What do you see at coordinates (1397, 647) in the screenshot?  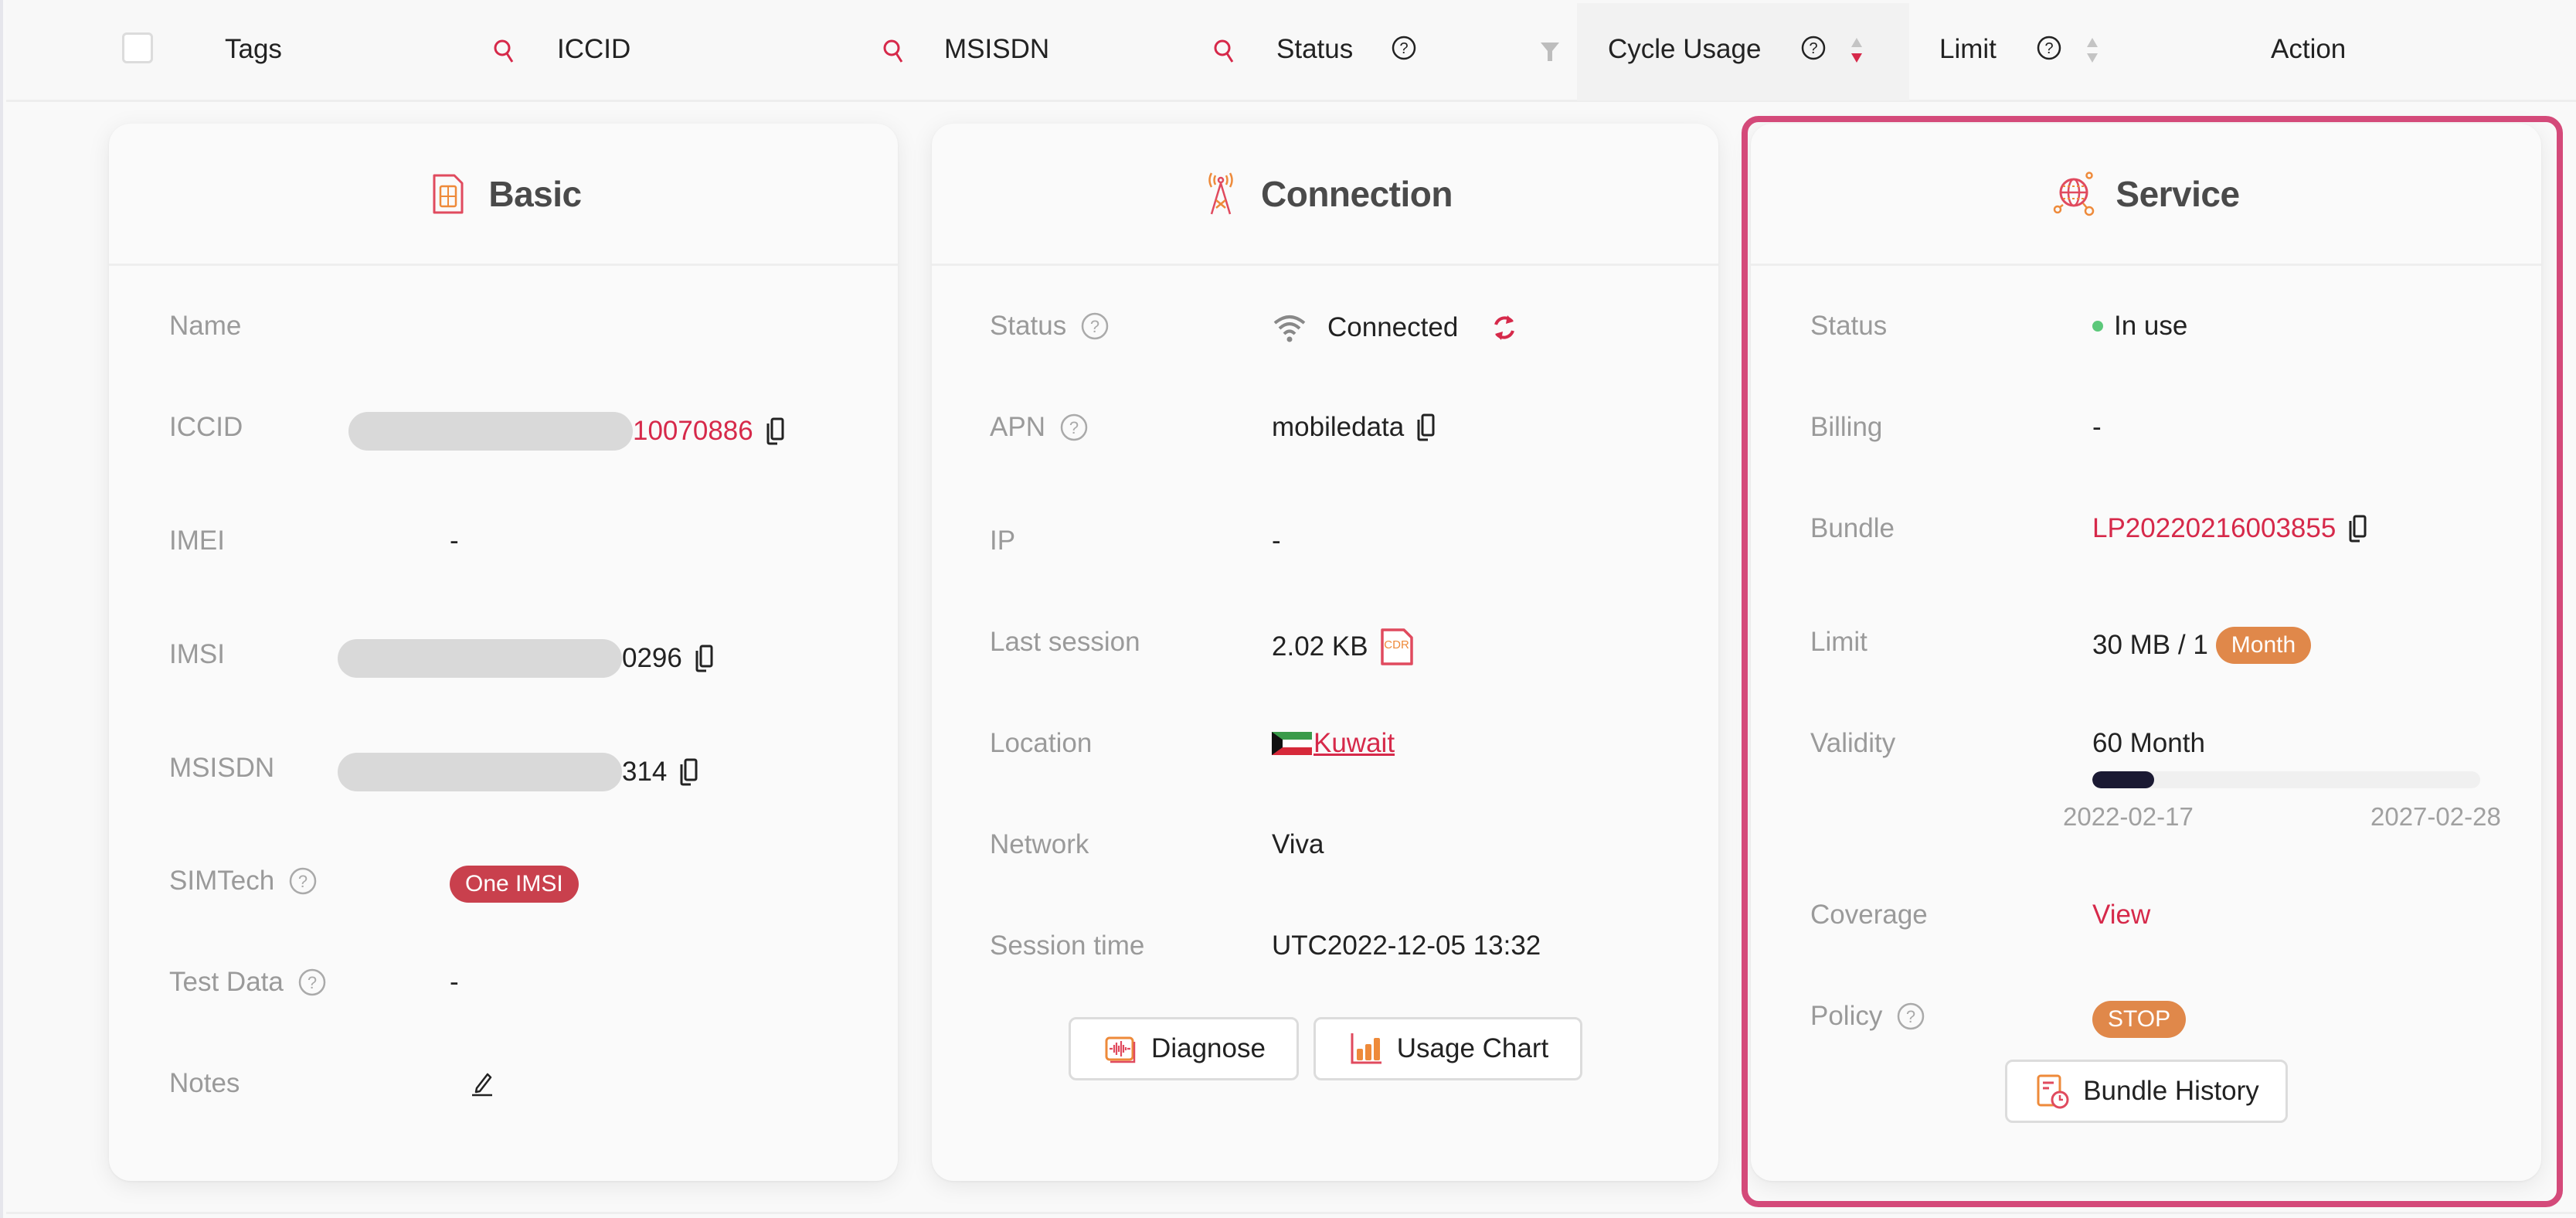 I see `cdr-icon: CDR` at bounding box center [1397, 647].